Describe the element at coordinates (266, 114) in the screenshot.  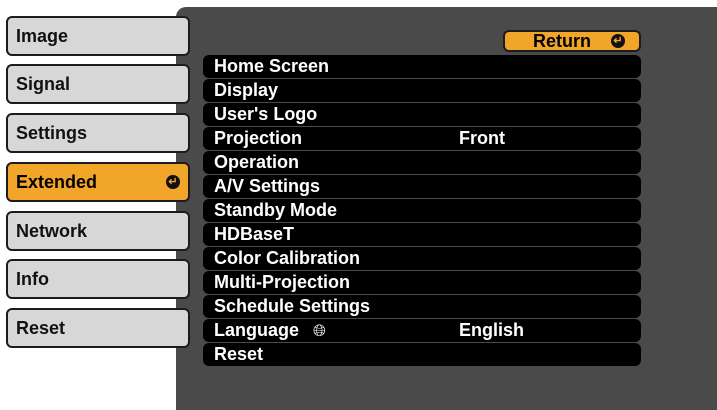
I see `menu-item-label: User's Logo` at that location.